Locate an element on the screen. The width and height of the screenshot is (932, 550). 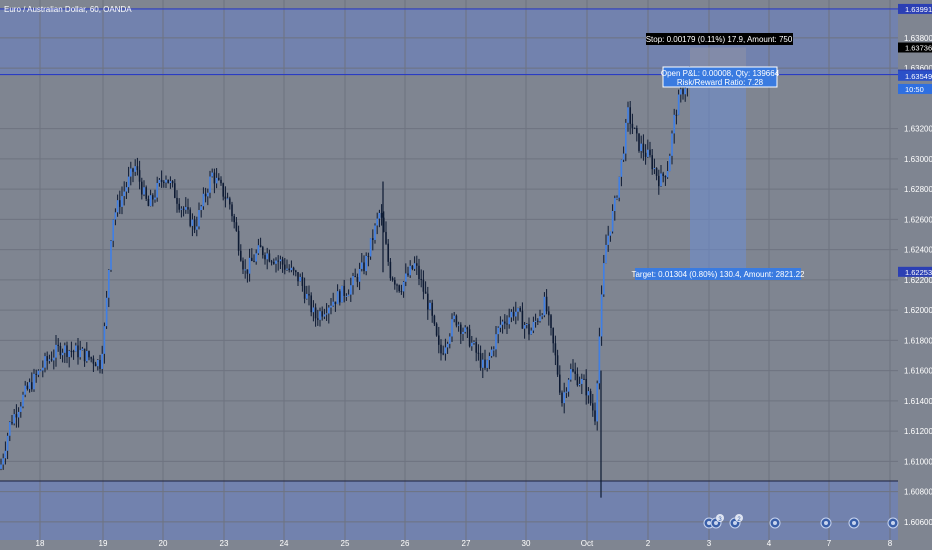
price-tick-label: 1.62000 is located at coordinates (918, 310).